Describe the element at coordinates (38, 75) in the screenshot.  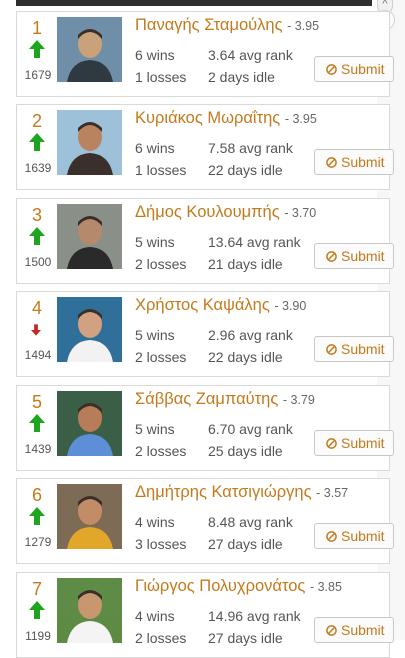
I see `rating-value: 1679` at that location.